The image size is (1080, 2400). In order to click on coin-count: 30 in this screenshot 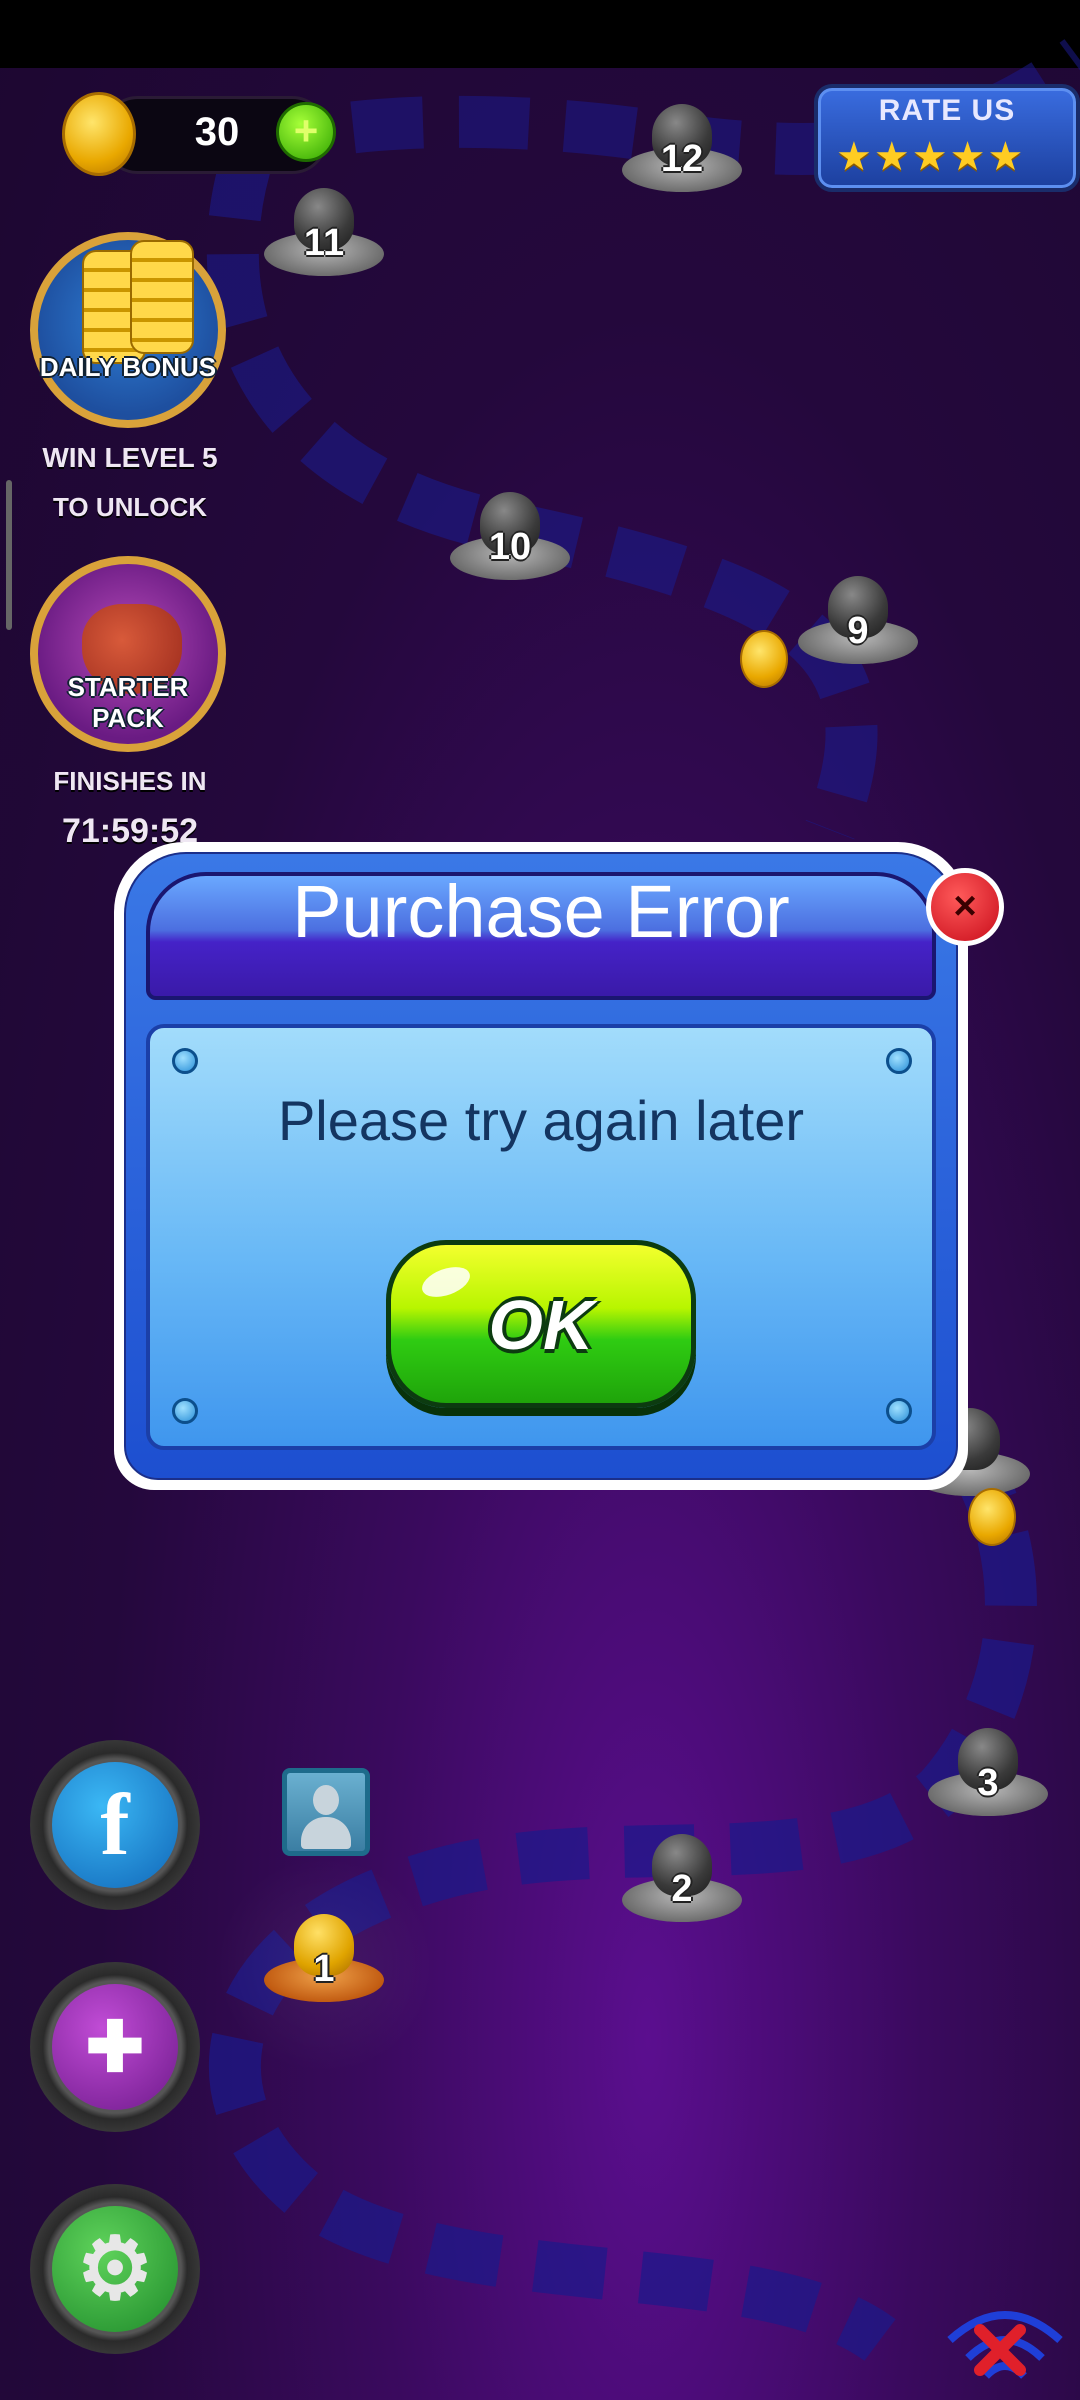, I will do `click(217, 132)`.